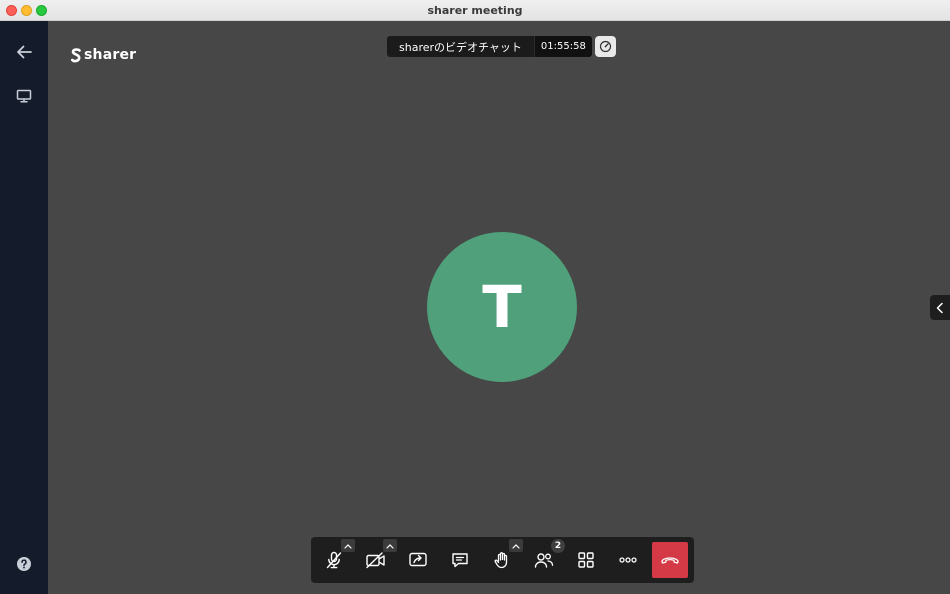  What do you see at coordinates (558, 546) in the screenshot?
I see `participants-count-badge: 2` at bounding box center [558, 546].